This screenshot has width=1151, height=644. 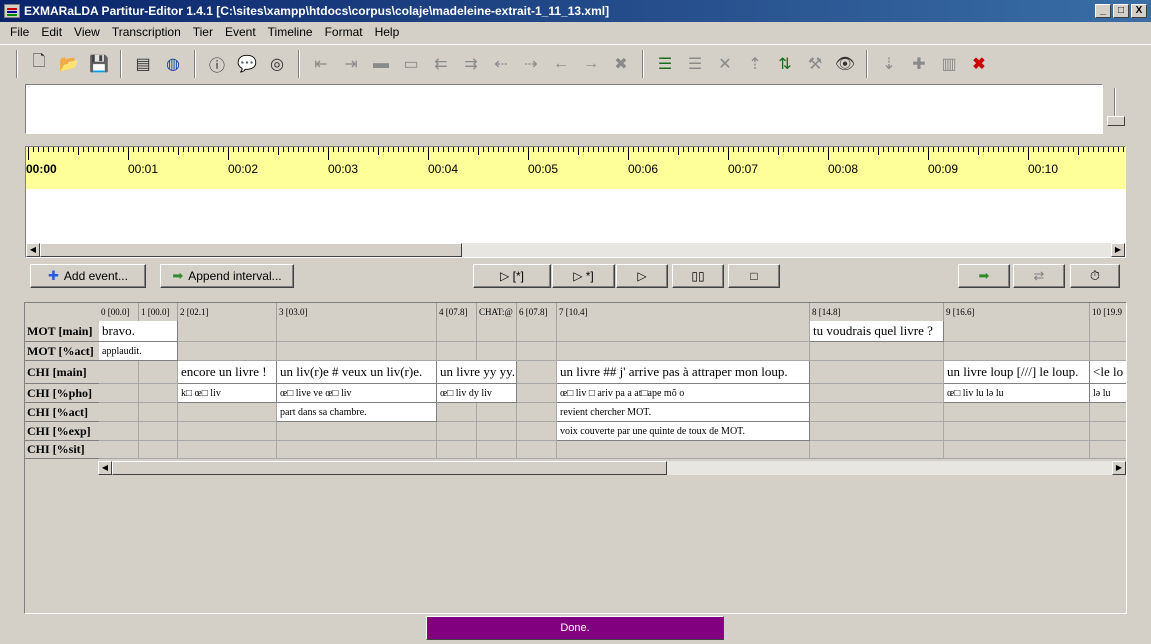 I want to click on tier-label: MOT [%act], so click(x=62, y=351).